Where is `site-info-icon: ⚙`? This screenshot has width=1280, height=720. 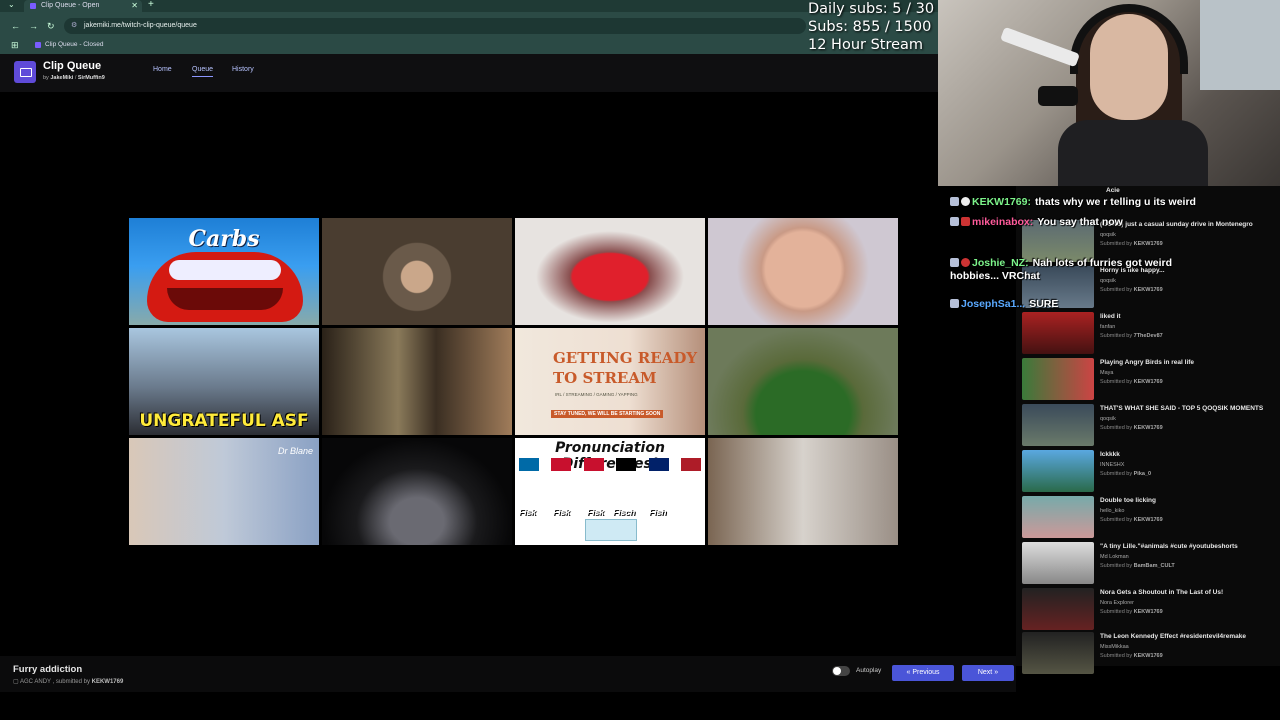 site-info-icon: ⚙ is located at coordinates (74, 26).